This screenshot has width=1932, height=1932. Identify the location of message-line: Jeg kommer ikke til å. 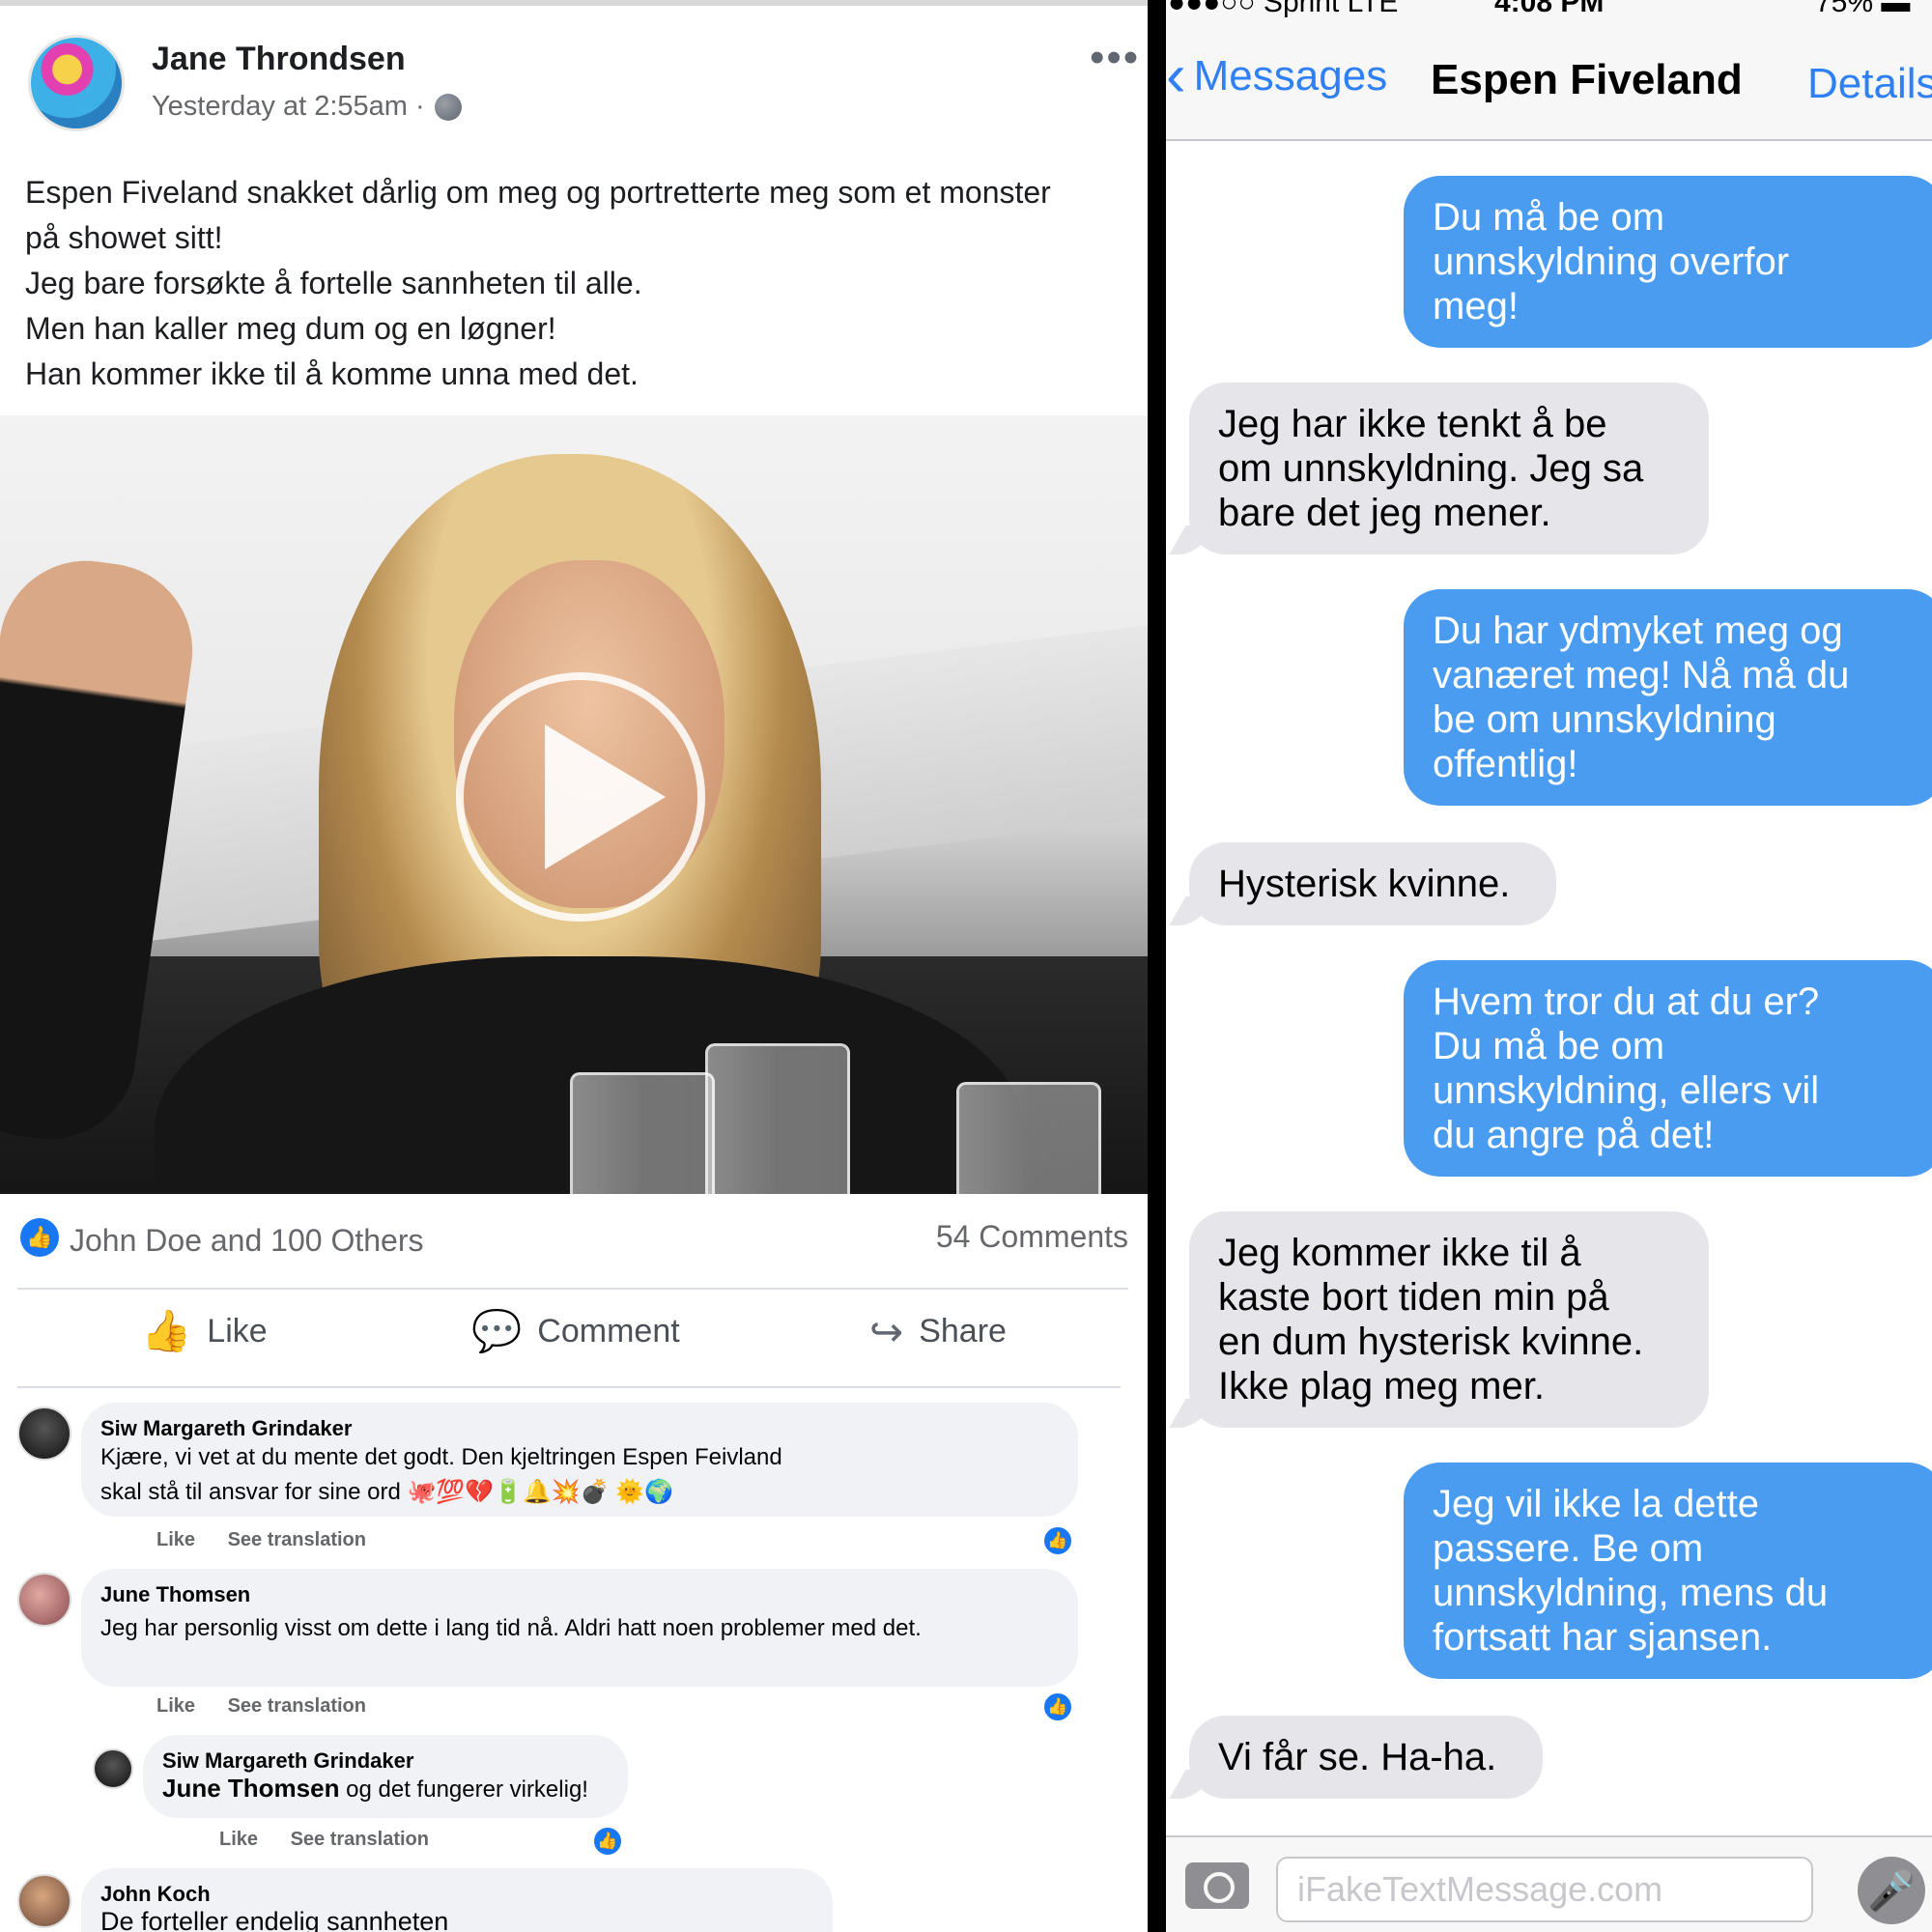
(1399, 1253).